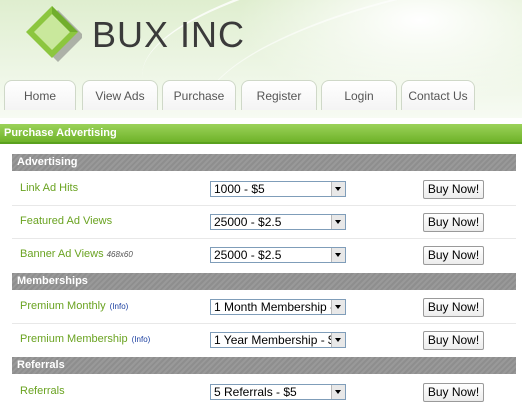 This screenshot has width=522, height=410. I want to click on group-header-advertising: Advertising, so click(264, 162).